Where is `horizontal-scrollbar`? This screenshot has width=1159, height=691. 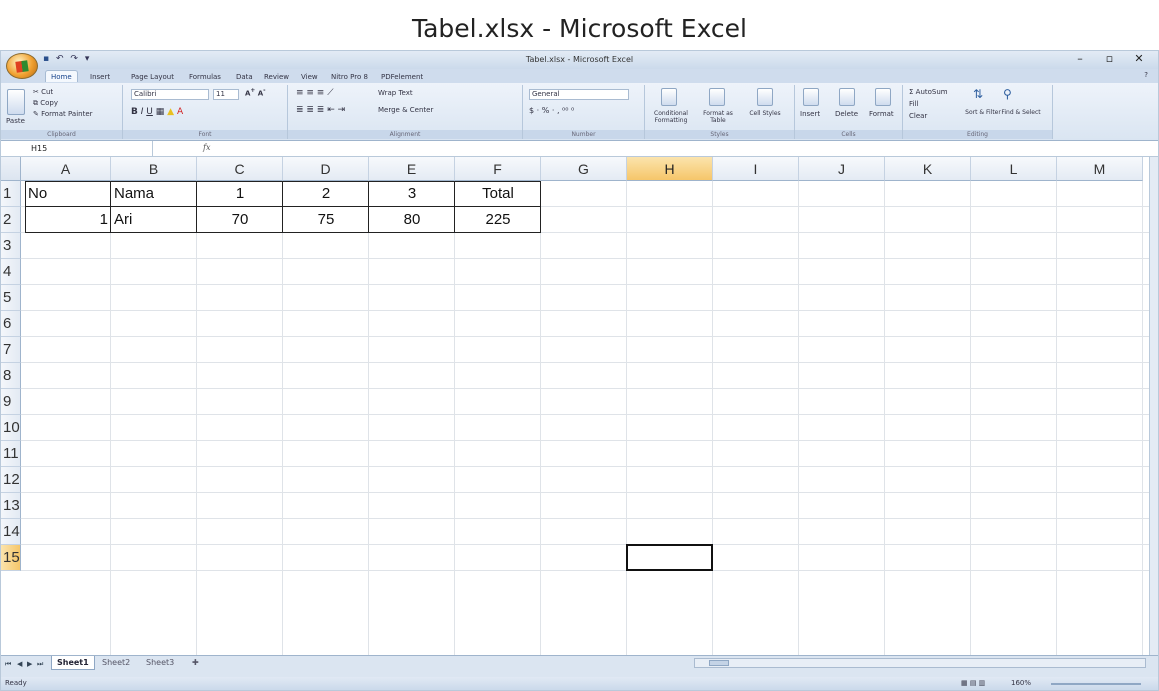
horizontal-scrollbar is located at coordinates (920, 663).